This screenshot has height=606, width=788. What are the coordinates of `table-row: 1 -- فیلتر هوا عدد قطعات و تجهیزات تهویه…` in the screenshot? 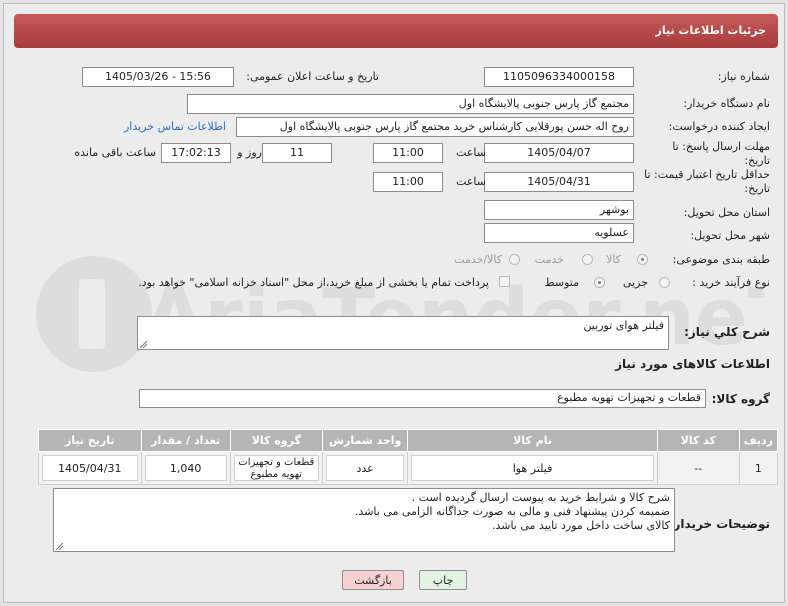 It's located at (408, 468).